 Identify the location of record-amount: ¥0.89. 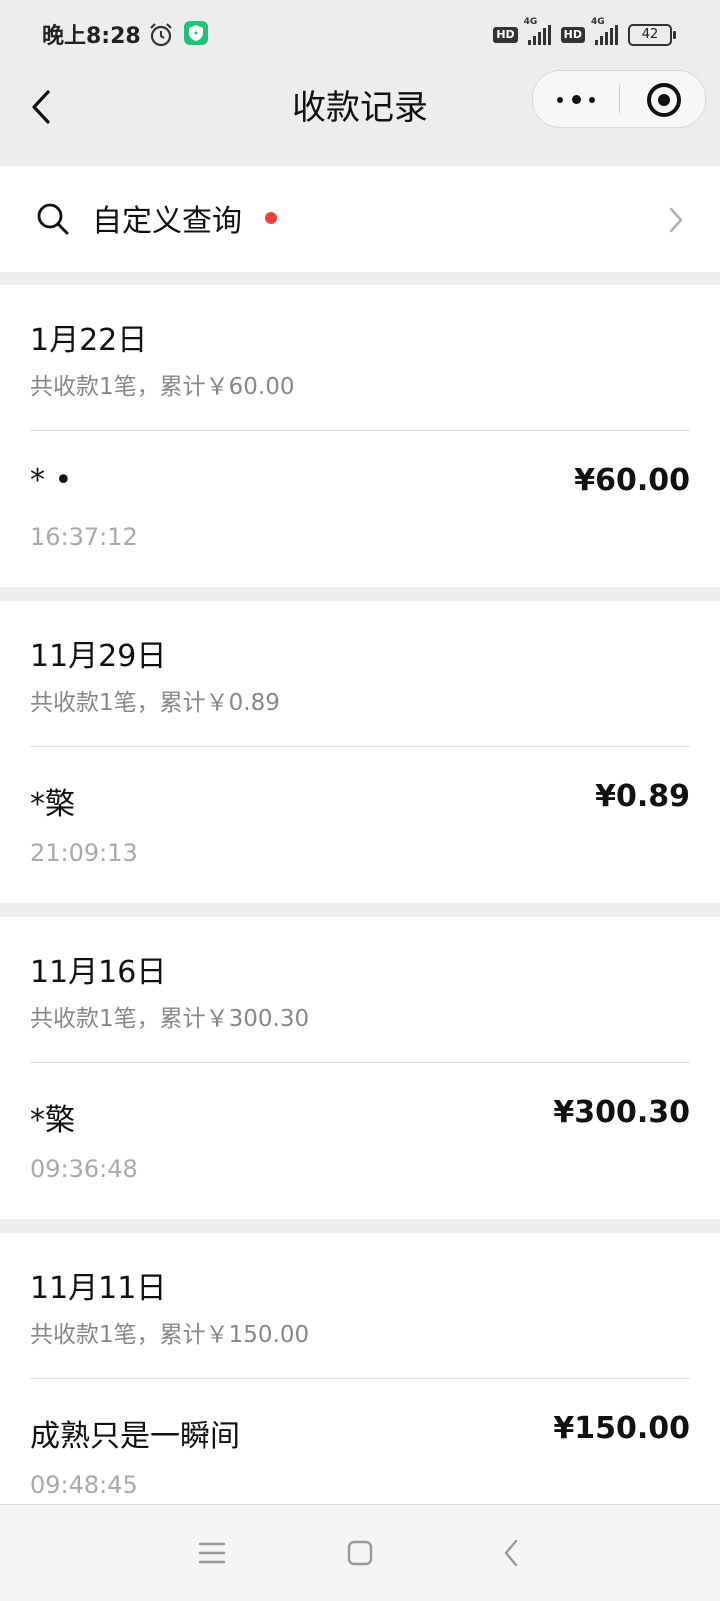
(642, 796).